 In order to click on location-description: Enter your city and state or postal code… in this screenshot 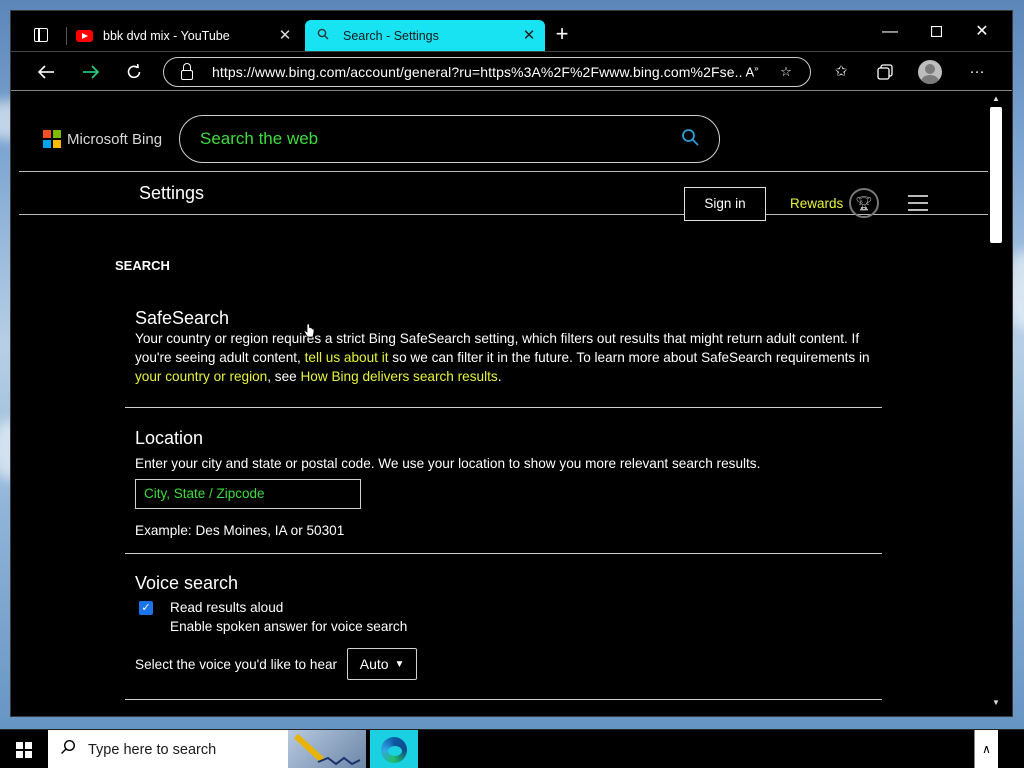, I will do `click(448, 463)`.